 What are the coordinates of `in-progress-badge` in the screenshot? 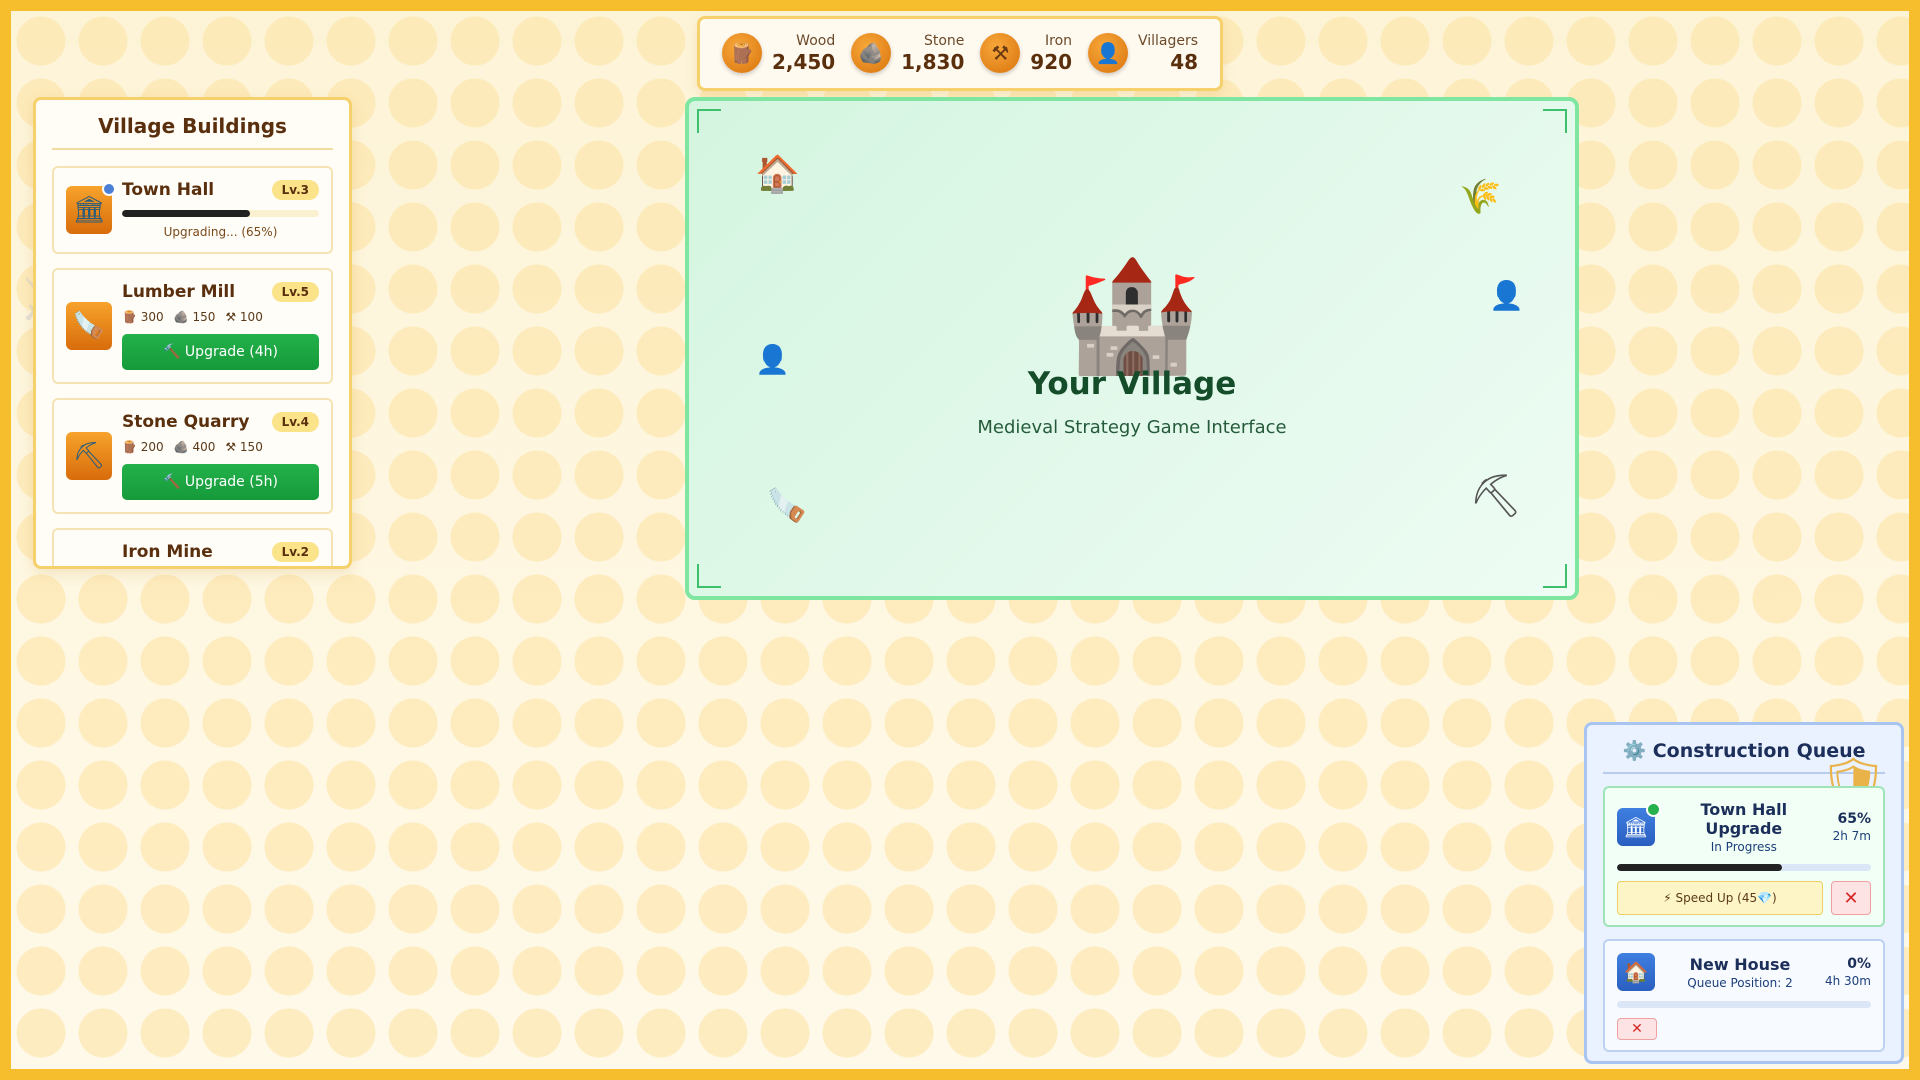 It's located at (1653, 809).